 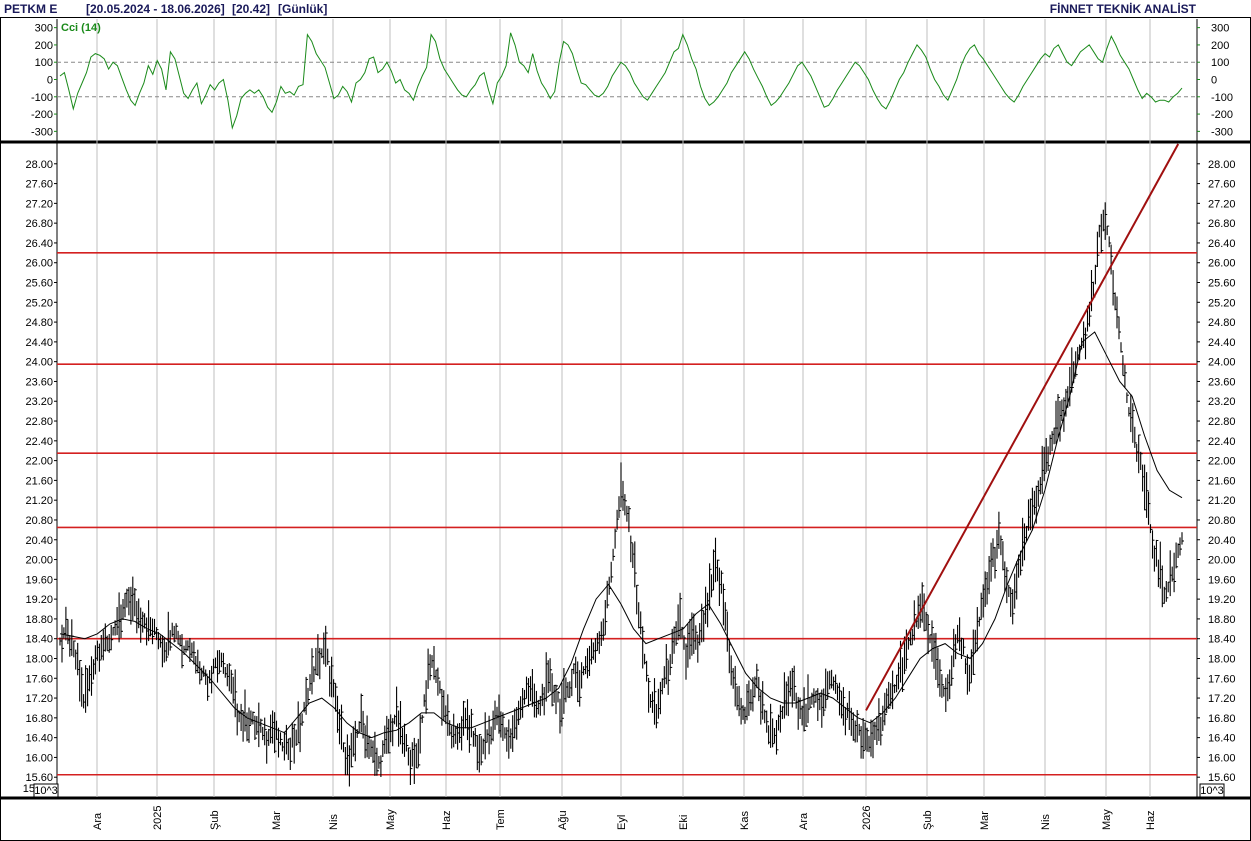 What do you see at coordinates (1222, 264) in the screenshot?
I see `price-y-tick-right: 26.00` at bounding box center [1222, 264].